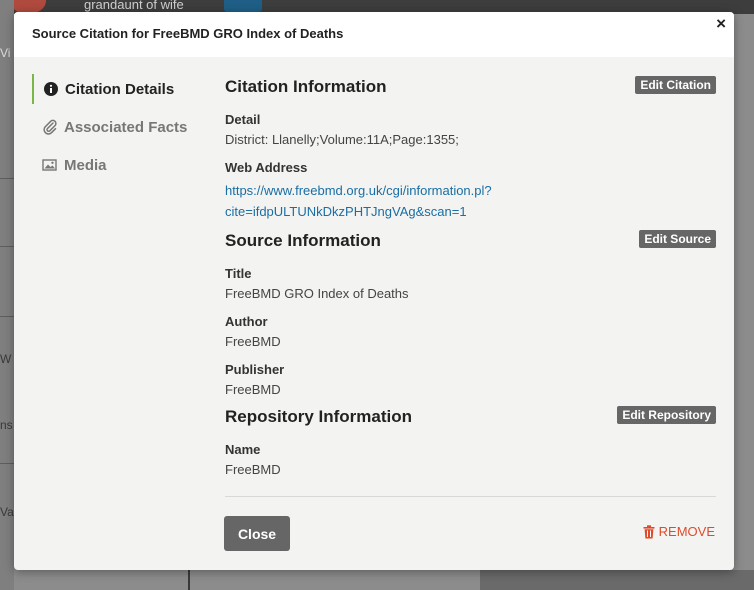 Image resolution: width=754 pixels, height=590 pixels. Describe the element at coordinates (189, 580) in the screenshot. I see `background-line` at that location.